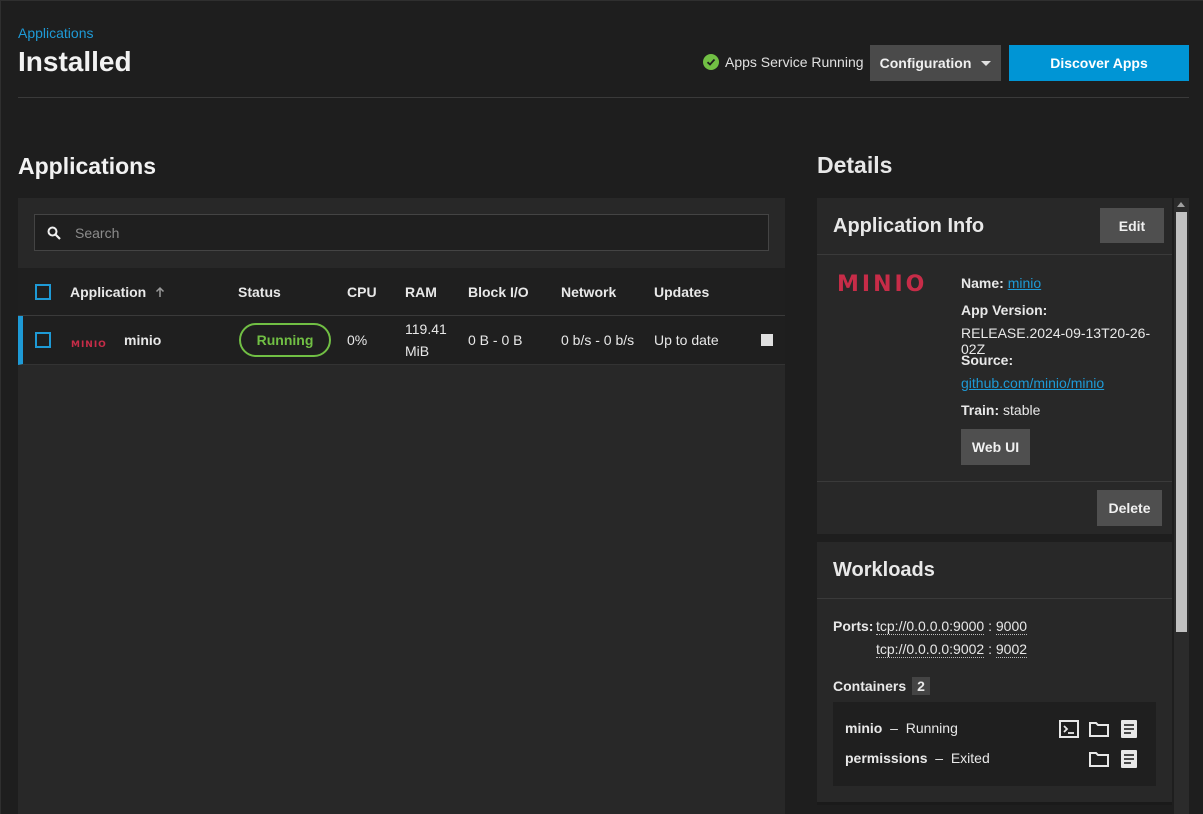 The height and width of the screenshot is (814, 1203). What do you see at coordinates (143, 340) in the screenshot?
I see `app-name: minio` at bounding box center [143, 340].